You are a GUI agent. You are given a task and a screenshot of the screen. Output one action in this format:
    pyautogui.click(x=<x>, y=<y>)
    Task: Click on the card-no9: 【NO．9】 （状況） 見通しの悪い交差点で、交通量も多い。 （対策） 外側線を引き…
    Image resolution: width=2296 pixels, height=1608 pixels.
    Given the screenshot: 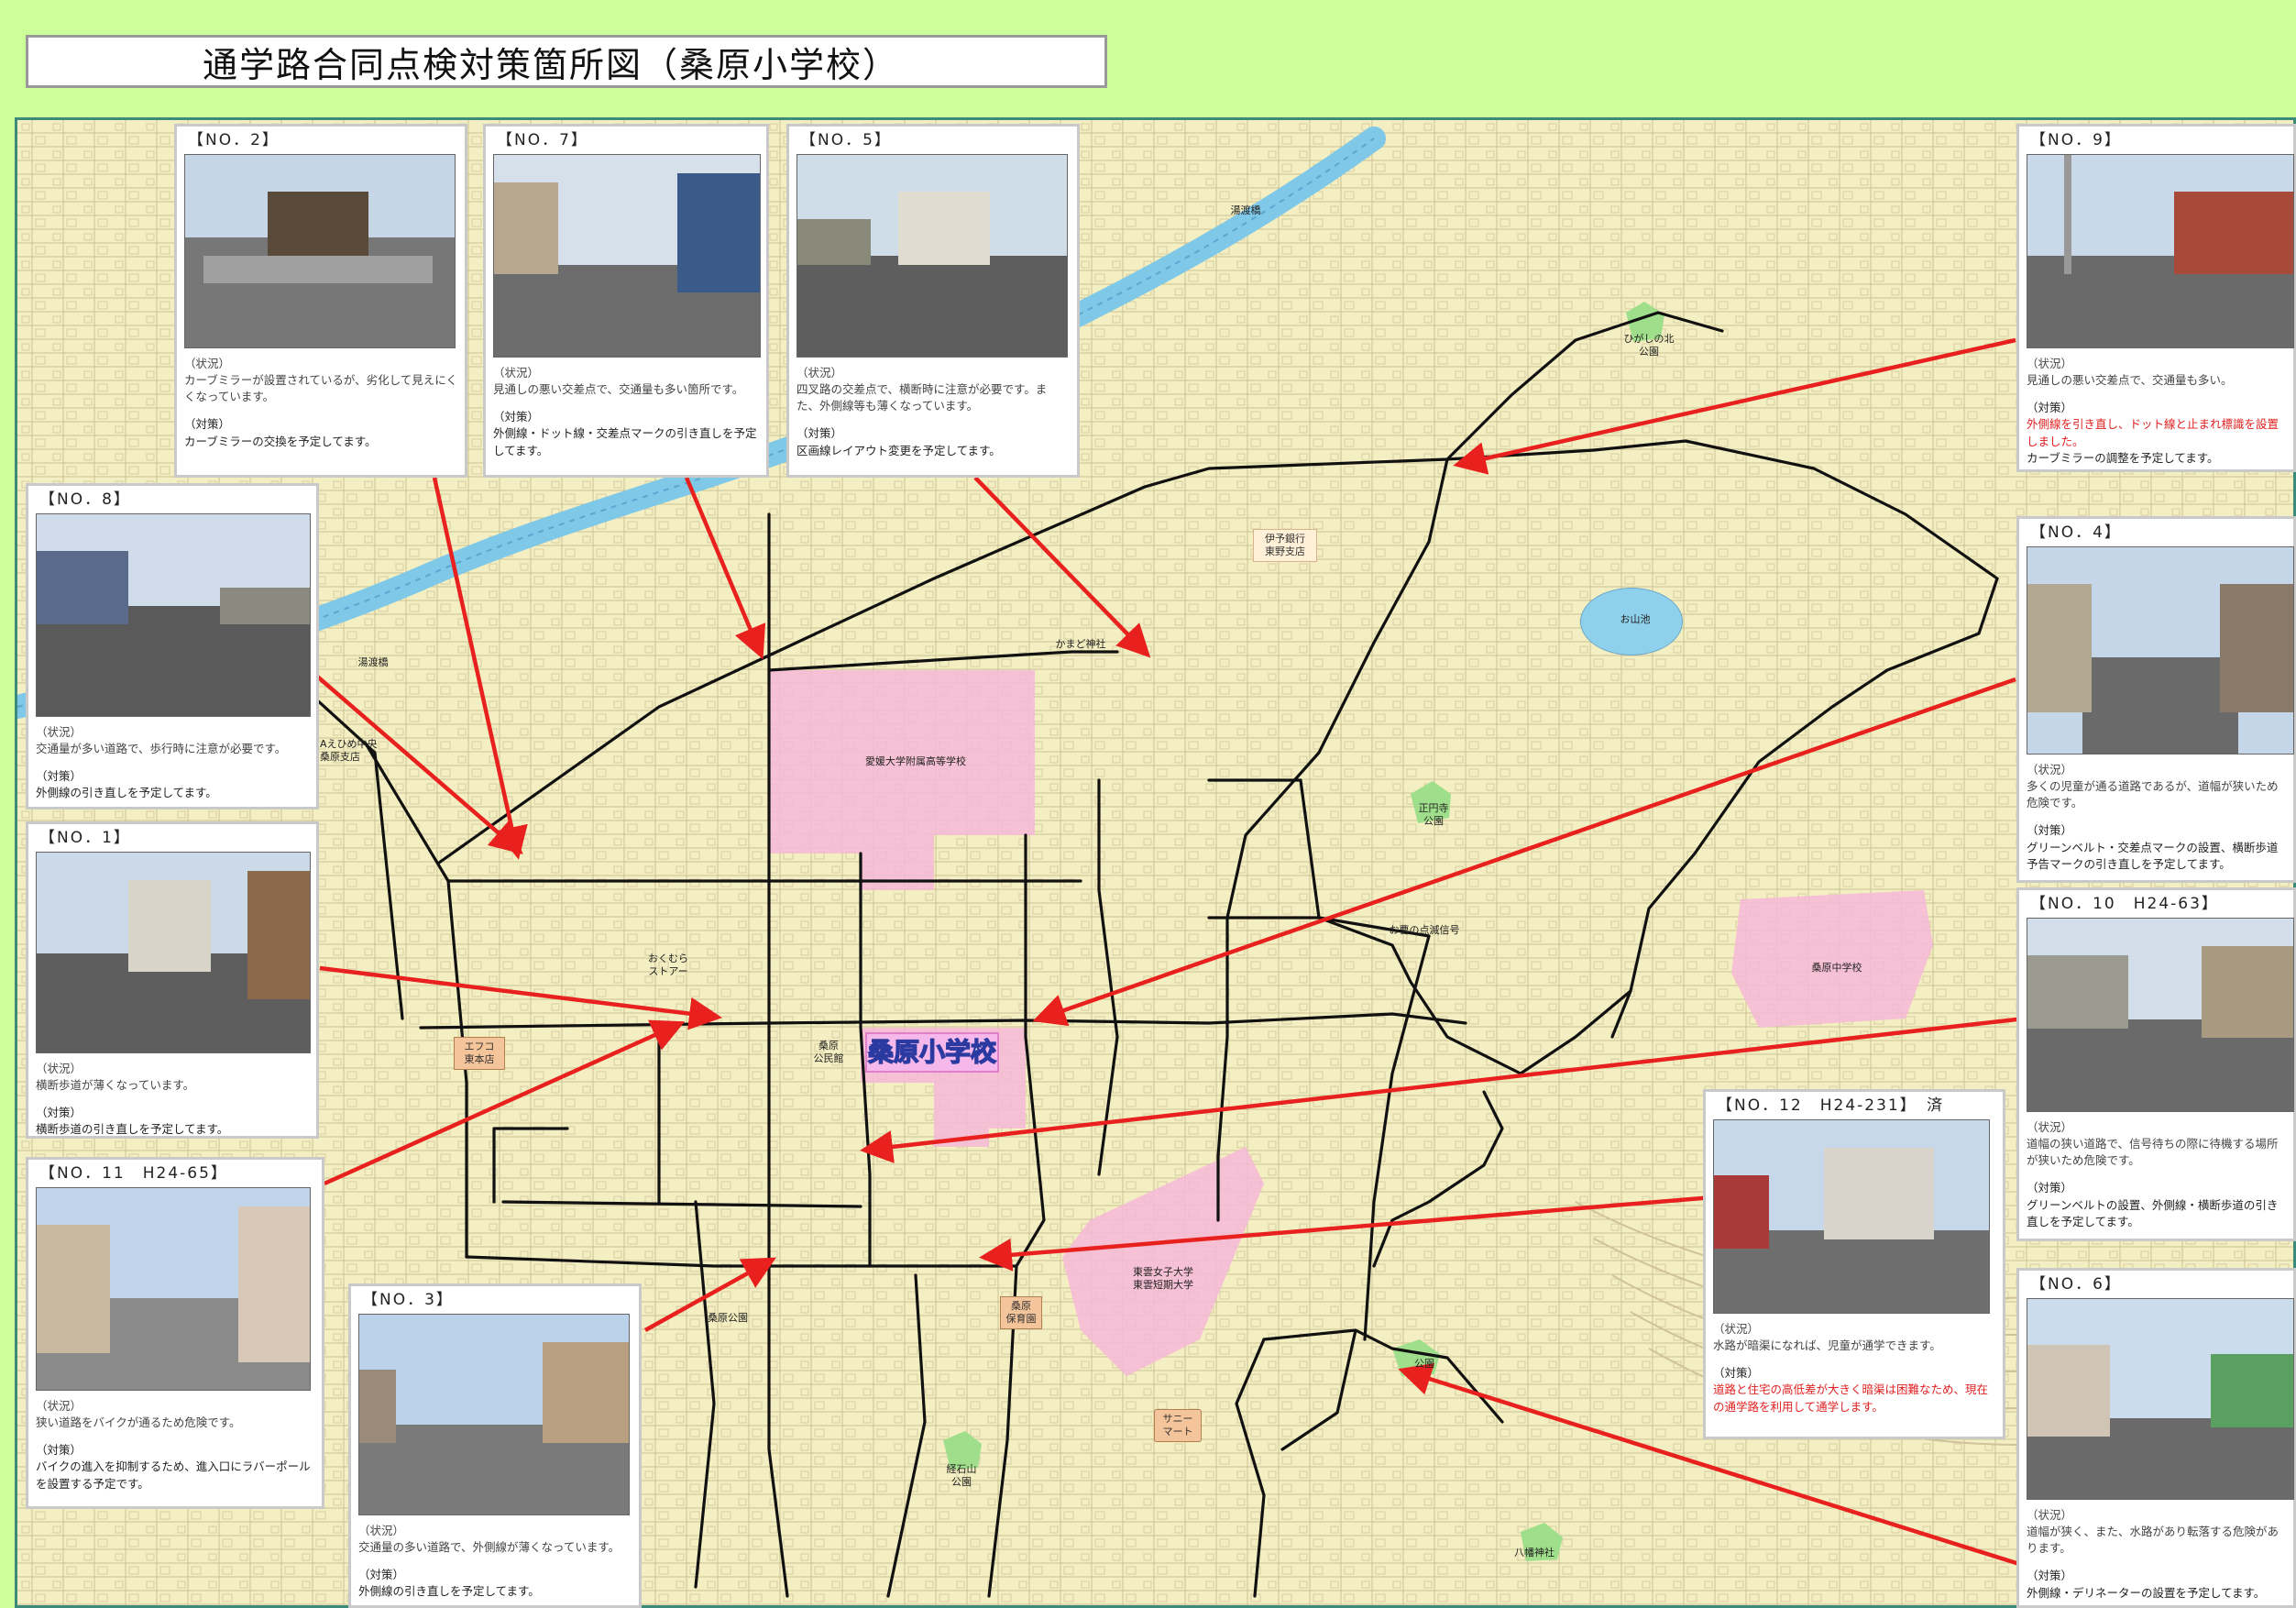 What is the action you would take?
    pyautogui.click(x=2156, y=298)
    